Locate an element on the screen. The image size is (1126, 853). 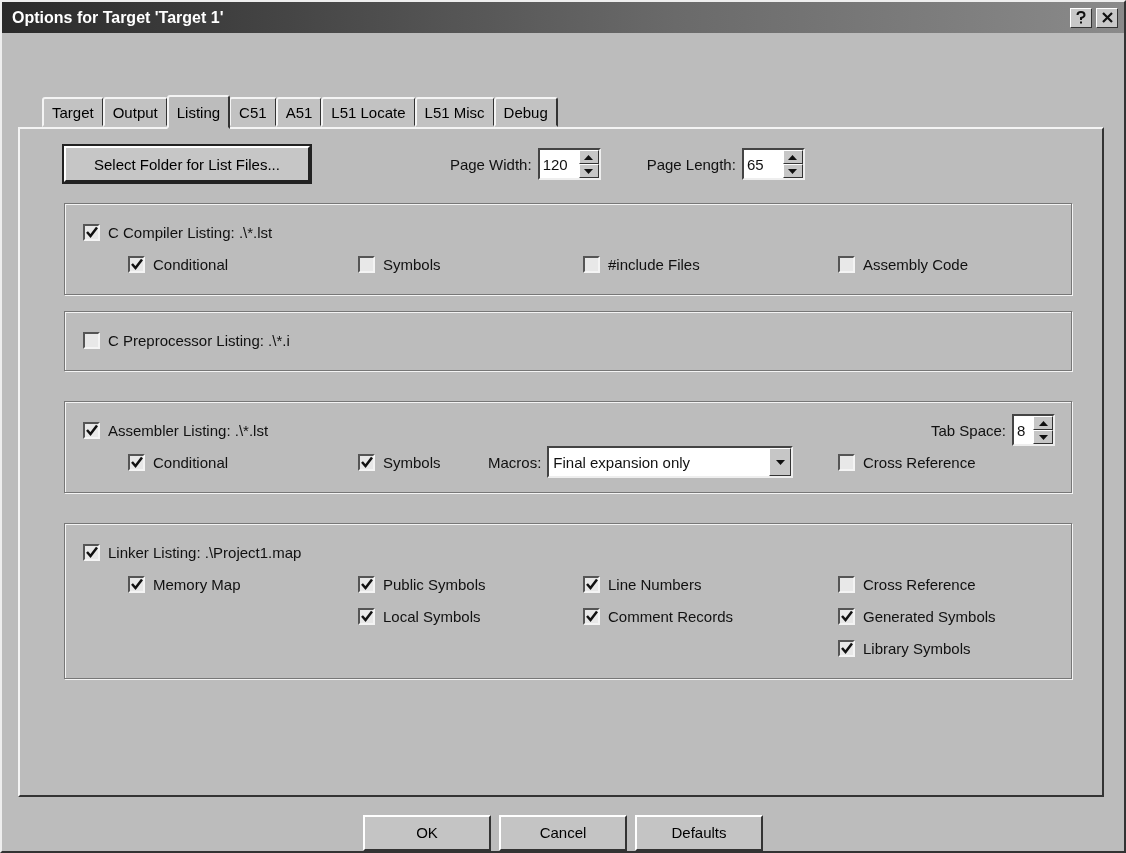
checkbox: Generated Symbols is located at coordinates (946, 616).